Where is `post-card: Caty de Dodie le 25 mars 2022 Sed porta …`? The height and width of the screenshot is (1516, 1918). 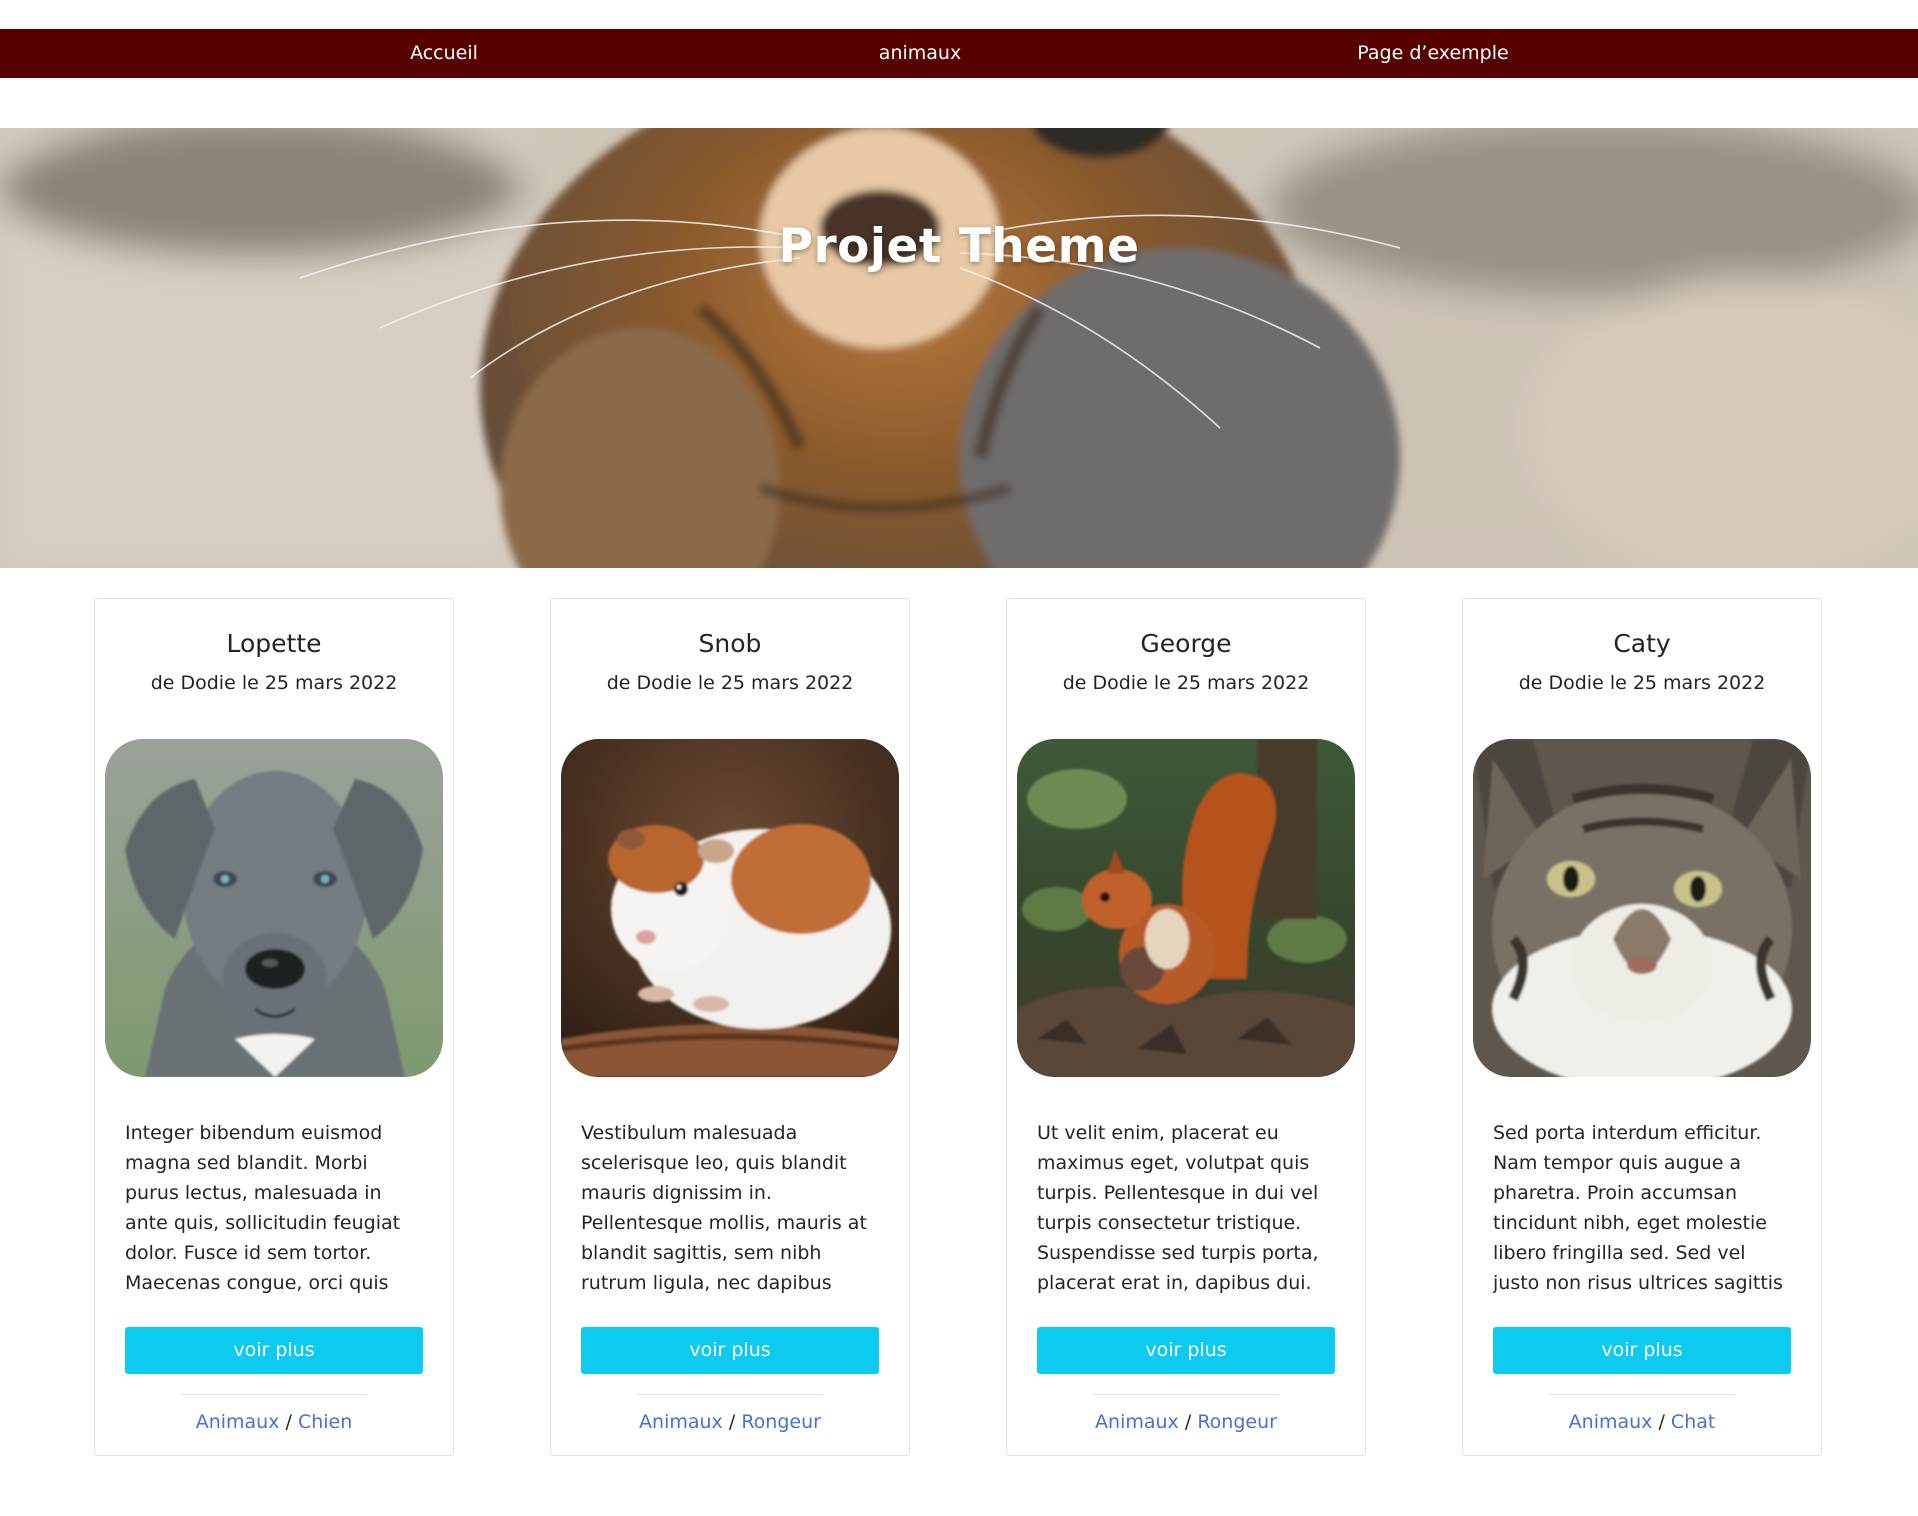 post-card: Caty de Dodie le 25 mars 2022 Sed porta … is located at coordinates (1642, 1027).